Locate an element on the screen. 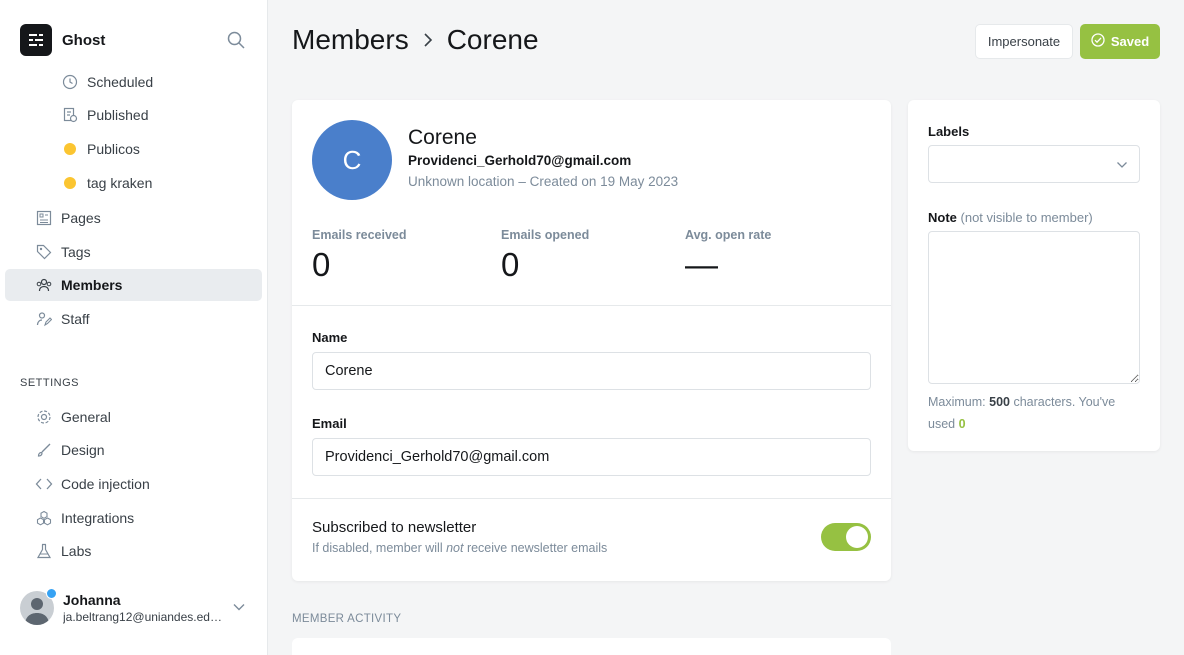  sidebar-item-staff: Staff is located at coordinates (133, 319).